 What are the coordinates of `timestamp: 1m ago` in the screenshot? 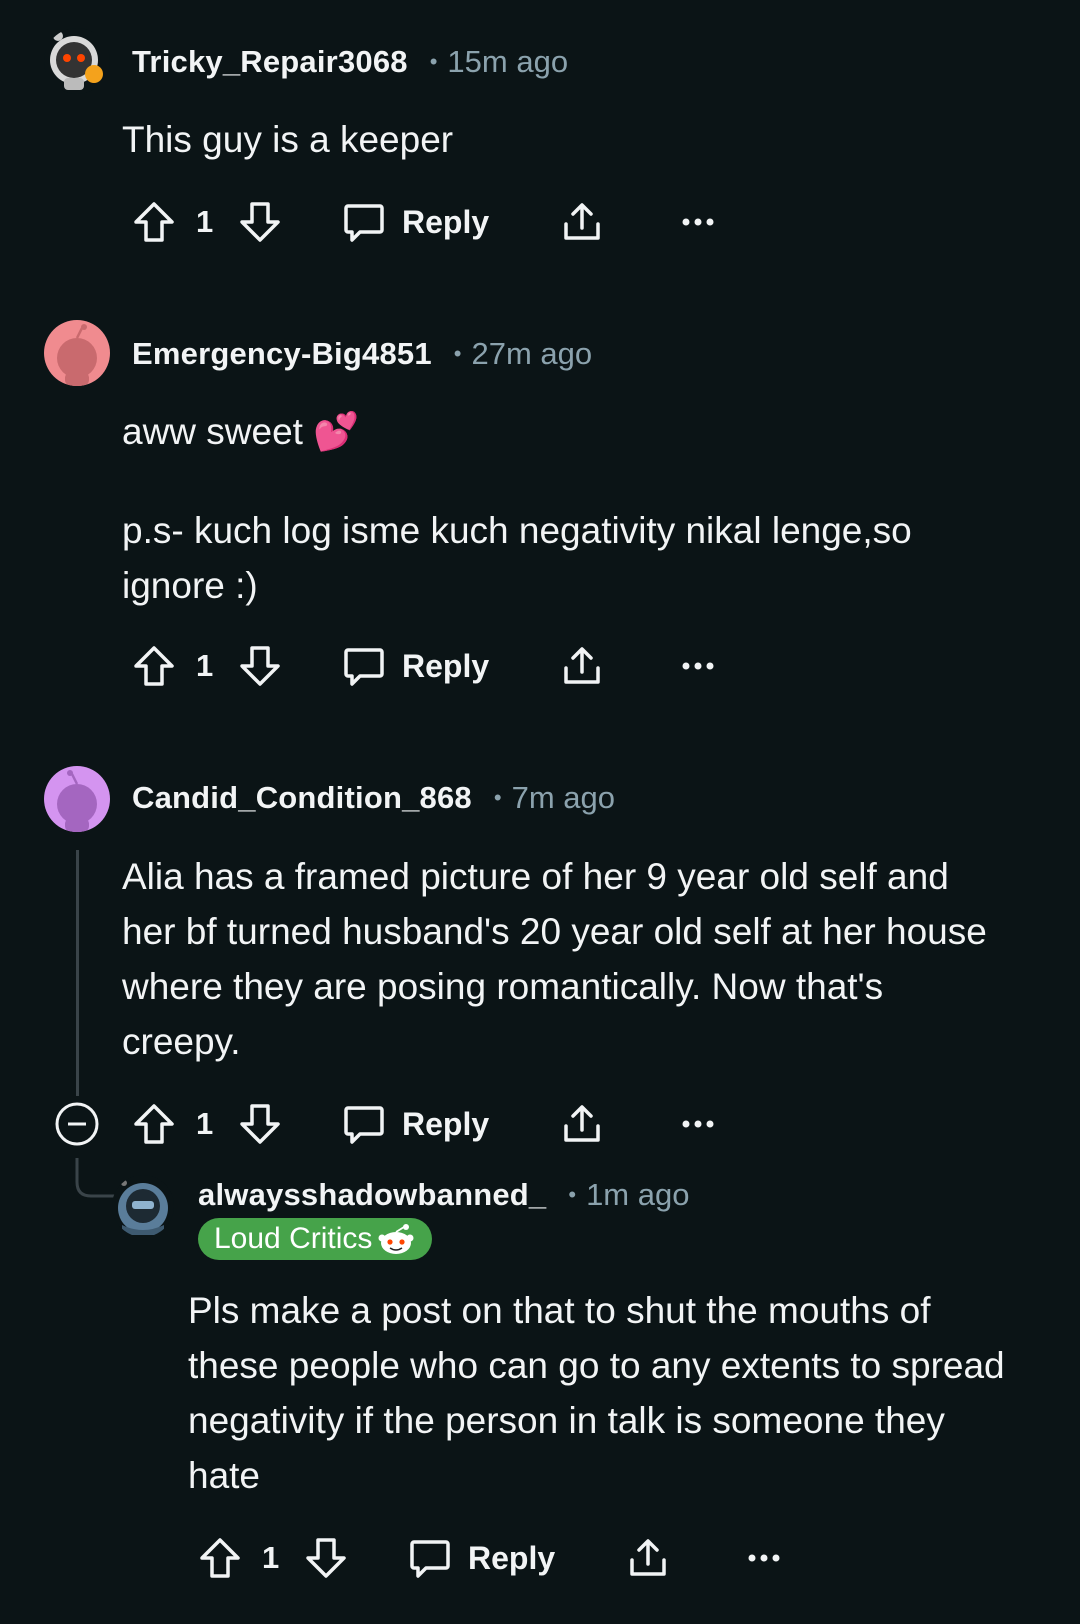 It's located at (638, 1194).